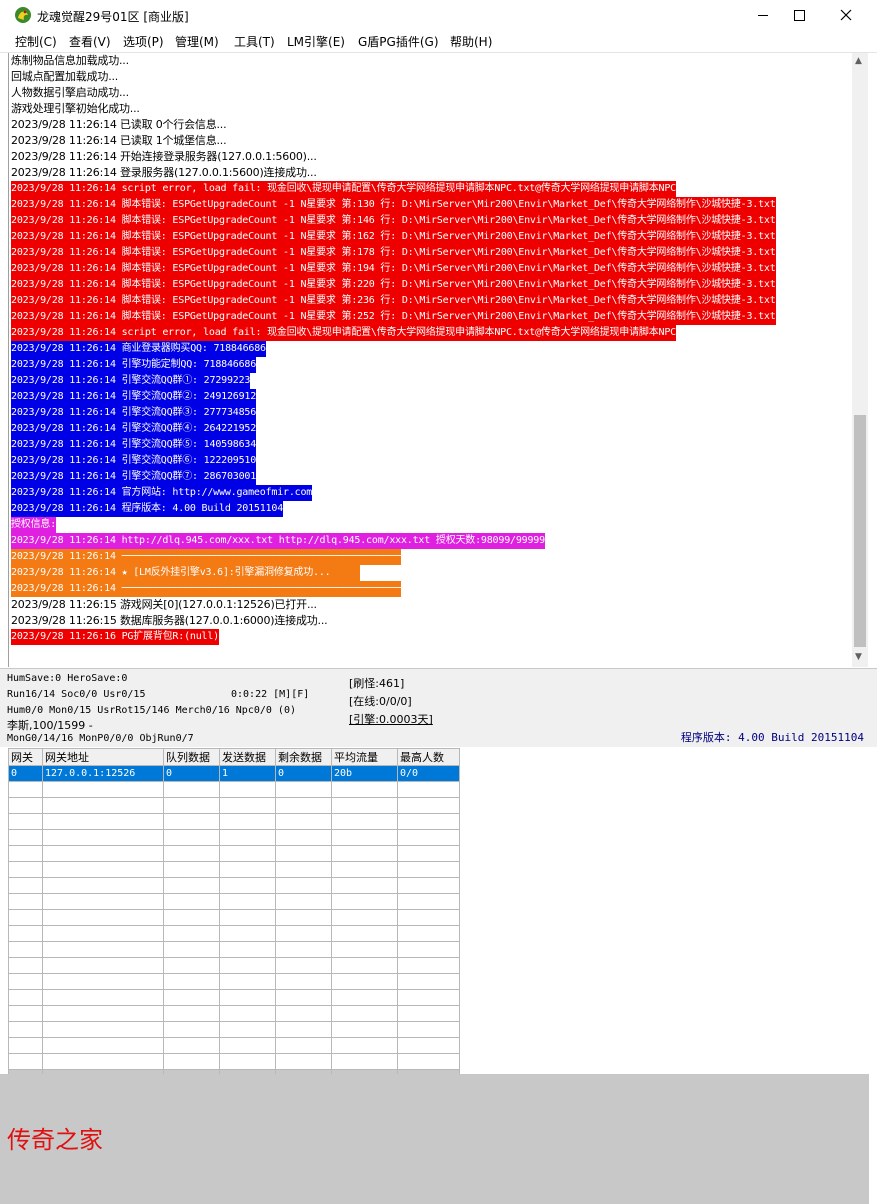 Image resolution: width=877 pixels, height=1204 pixels. What do you see at coordinates (247, 757) in the screenshot?
I see `column-header: 发送数据` at bounding box center [247, 757].